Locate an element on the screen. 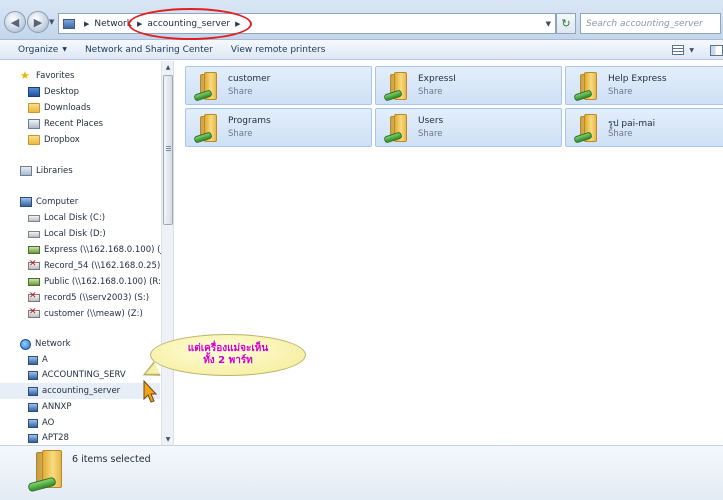 The height and width of the screenshot is (500, 723). nav-label: Record_54 (\\162.168.0.25) (P: is located at coordinates (109, 266).